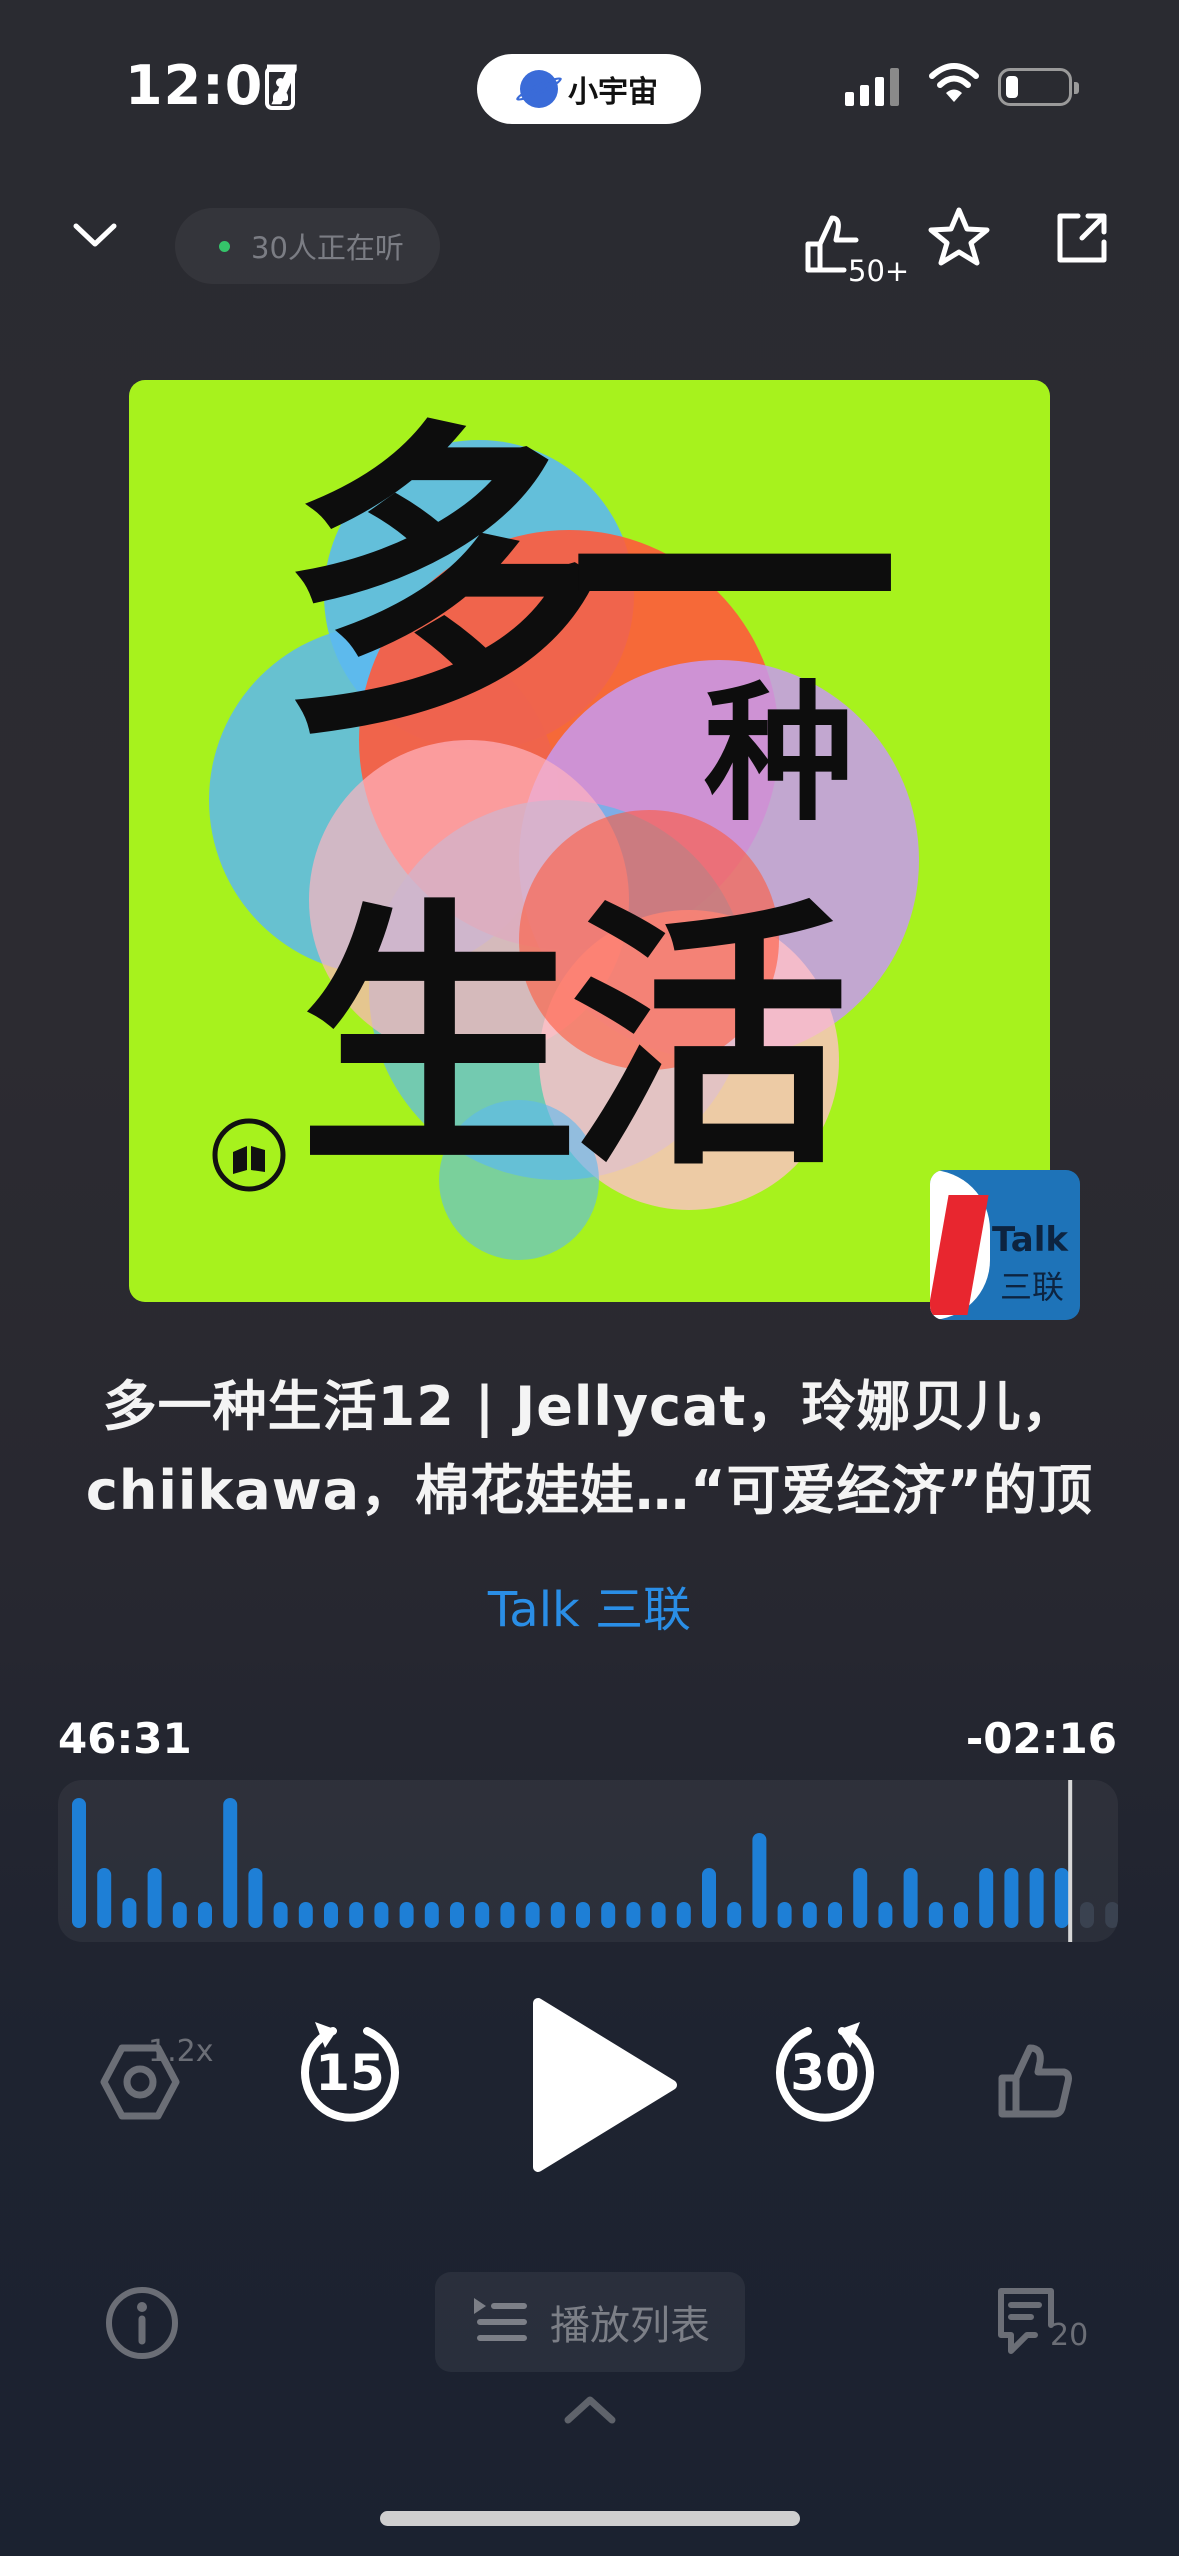 The height and width of the screenshot is (2556, 1179). I want to click on remaining-time: -02:16, so click(1041, 1738).